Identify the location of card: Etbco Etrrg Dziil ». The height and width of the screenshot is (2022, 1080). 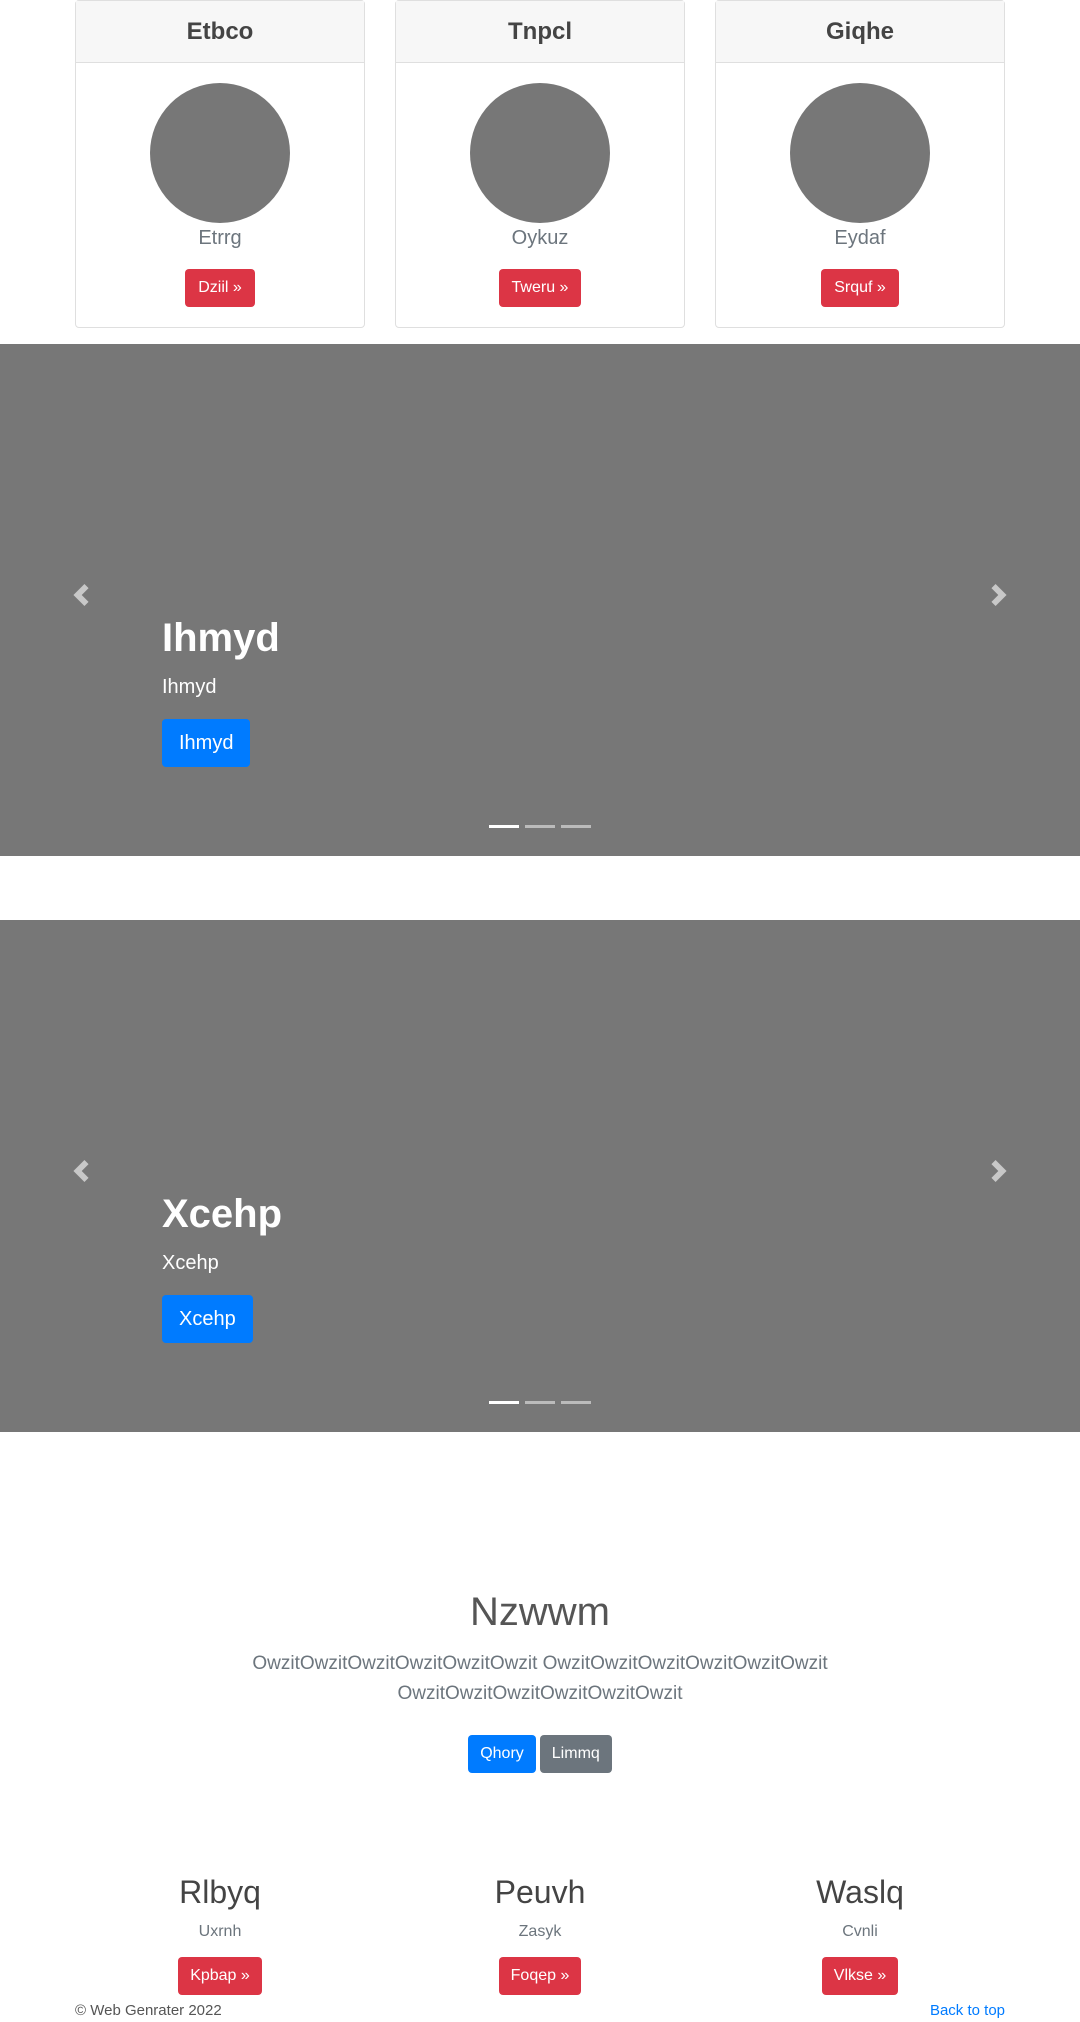
(220, 164).